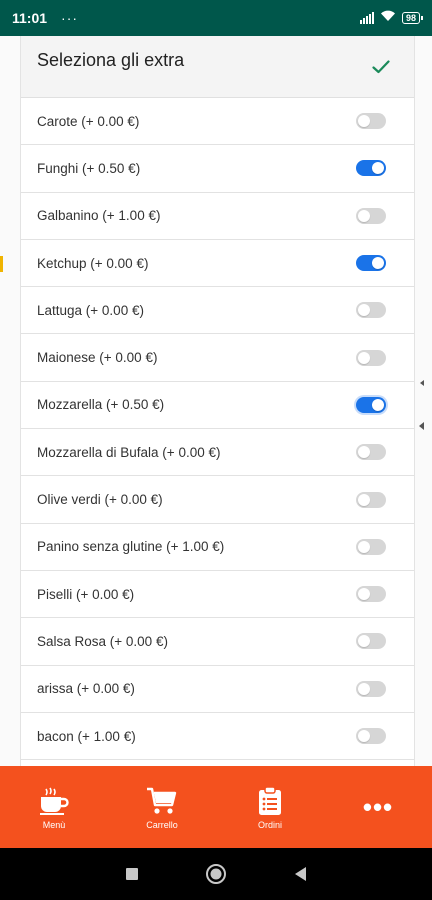 This screenshot has width=432, height=900. I want to click on nav-item-menu: Menù, so click(54, 807).